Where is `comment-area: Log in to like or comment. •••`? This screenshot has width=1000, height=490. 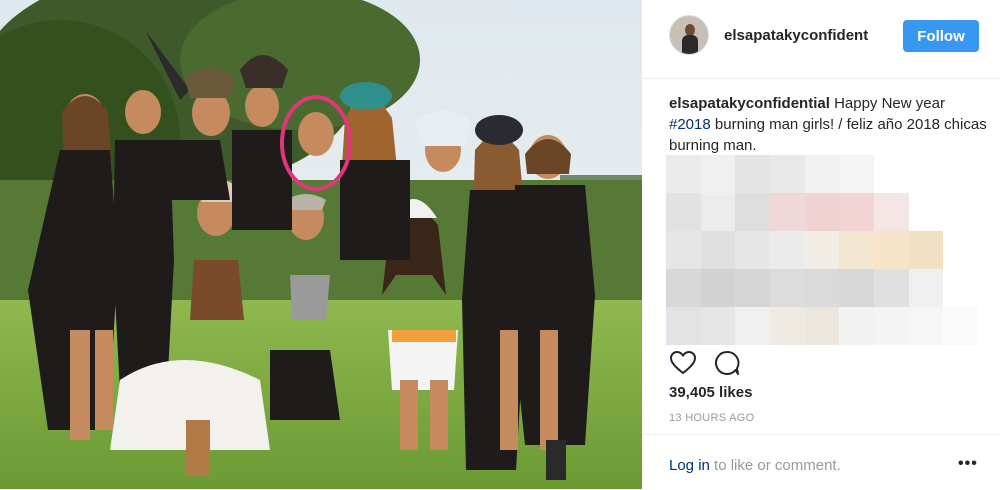 comment-area: Log in to like or comment. ••• is located at coordinates (821, 462).